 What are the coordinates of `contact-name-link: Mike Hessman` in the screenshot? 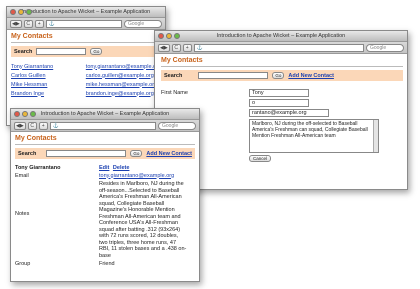 It's located at (29, 85).